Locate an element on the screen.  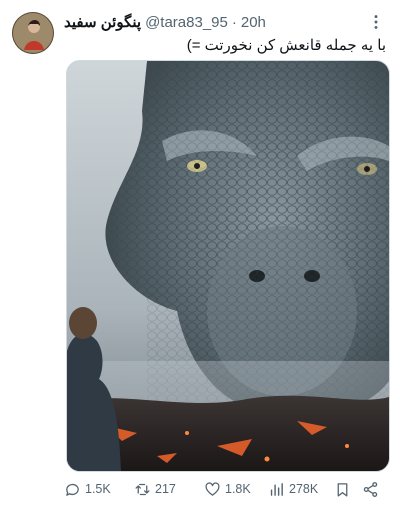
avatar is located at coordinates (33, 33).